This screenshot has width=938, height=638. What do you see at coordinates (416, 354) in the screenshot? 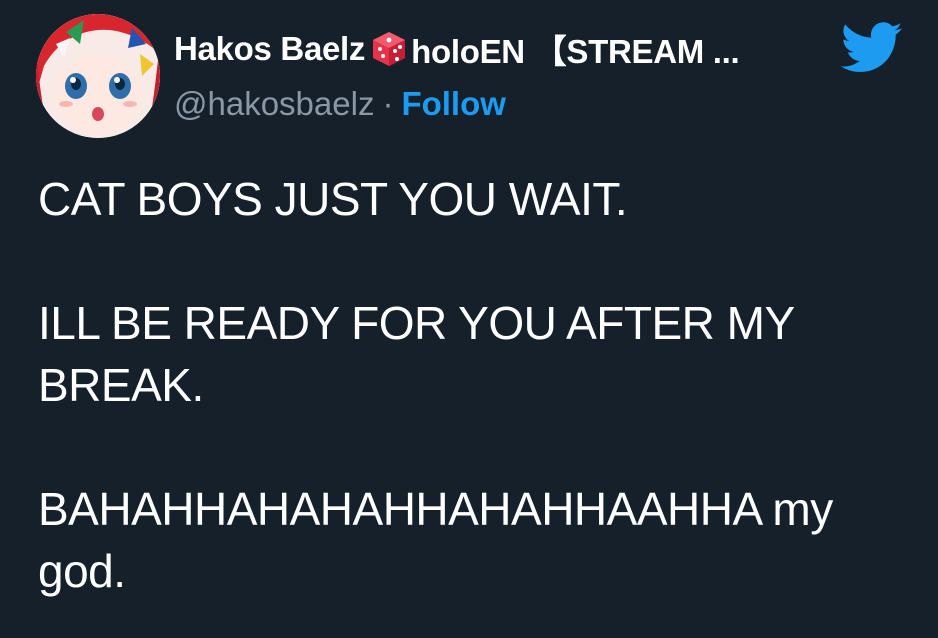
I see `tweet-line-2: ILL BE READY FOR YOU AFTER MY BREAK.` at bounding box center [416, 354].